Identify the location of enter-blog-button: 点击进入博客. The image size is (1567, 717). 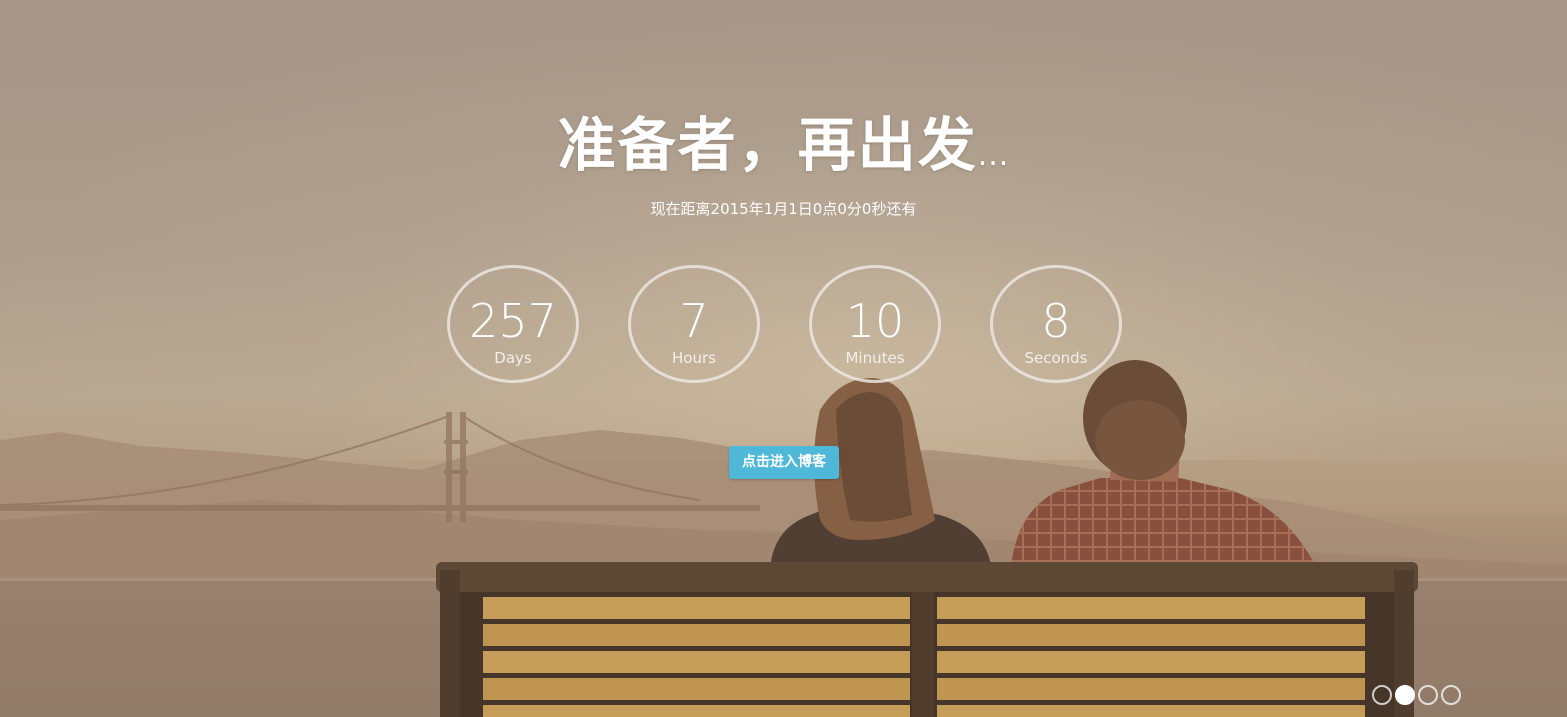
(784, 462).